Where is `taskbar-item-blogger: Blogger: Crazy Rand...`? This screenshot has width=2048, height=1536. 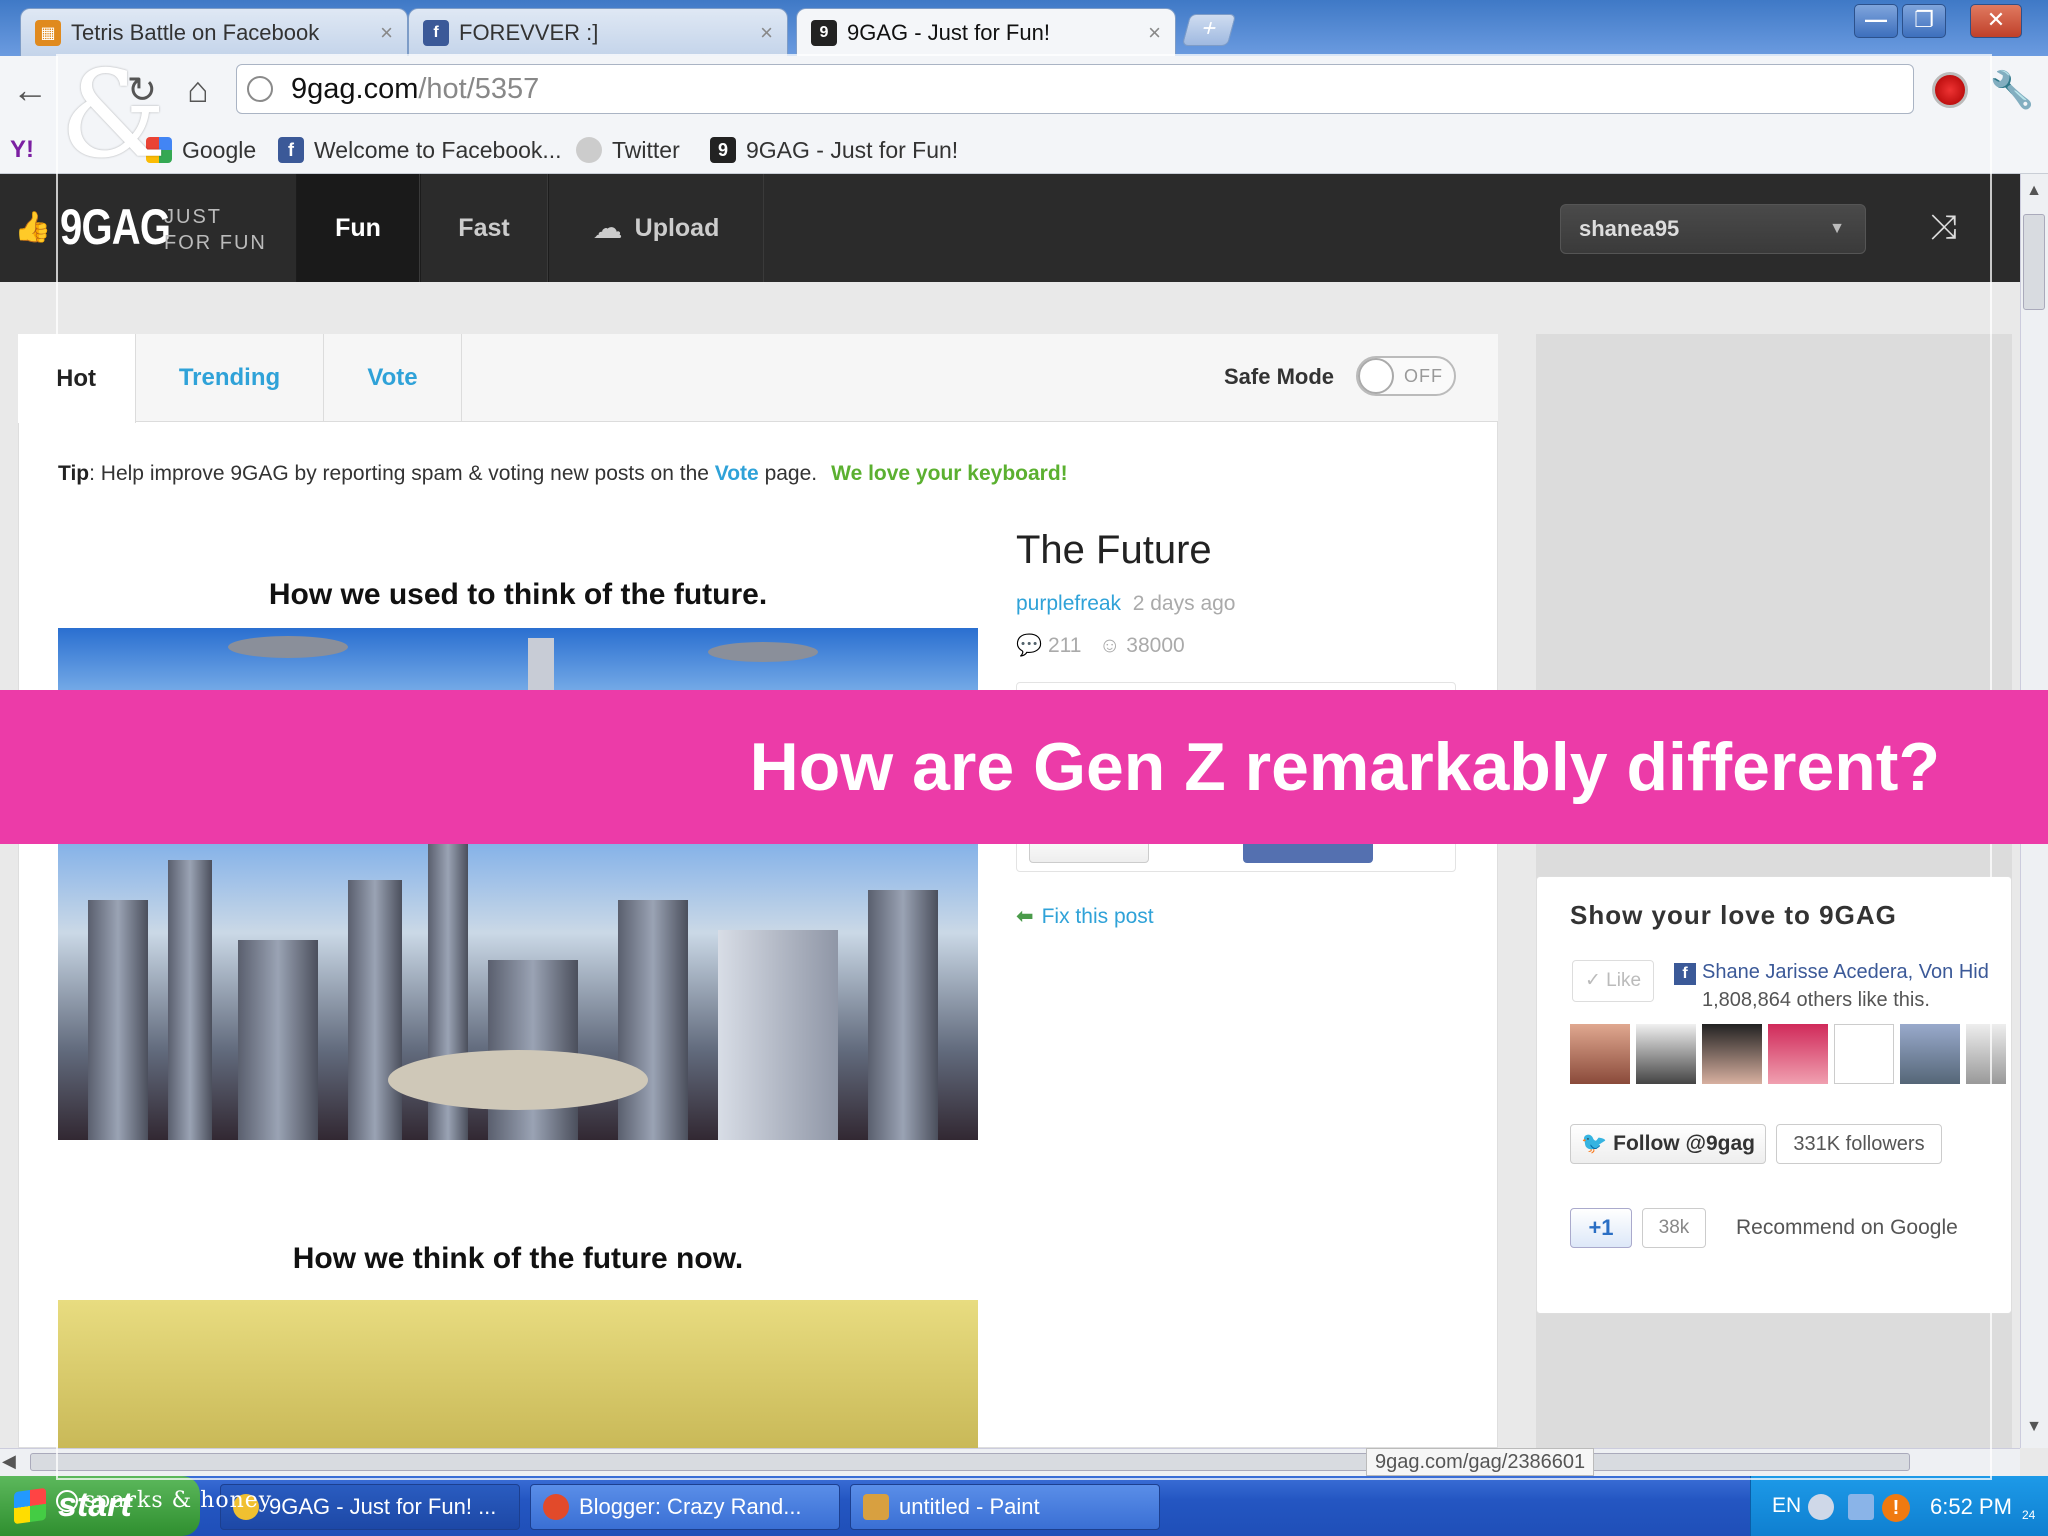 taskbar-item-blogger: Blogger: Crazy Rand... is located at coordinates (685, 1507).